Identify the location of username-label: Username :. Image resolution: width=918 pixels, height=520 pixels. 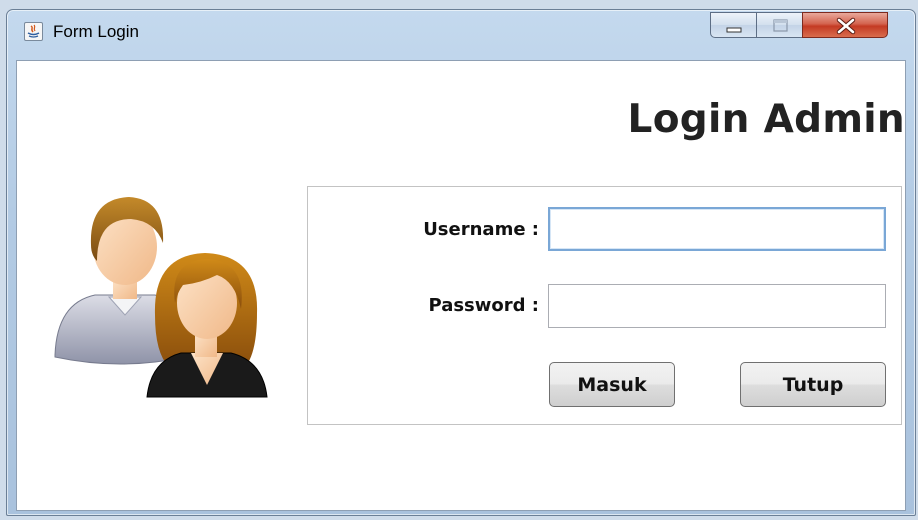
(481, 229).